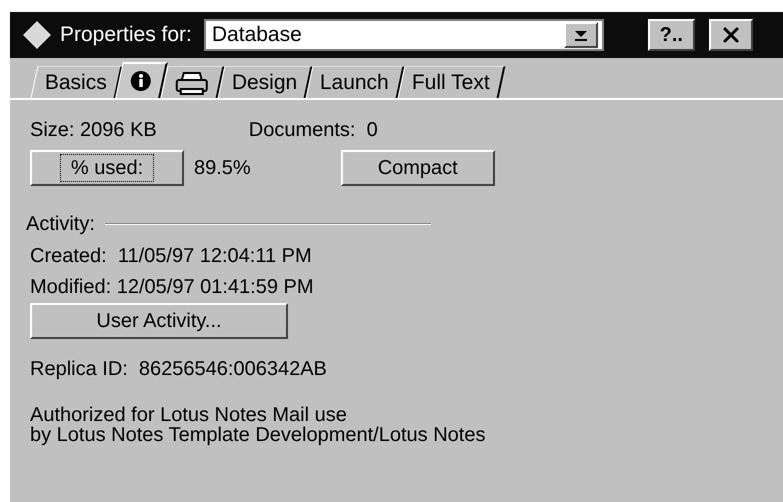 This screenshot has height=502, width=783. Describe the element at coordinates (404, 35) in the screenshot. I see `database-dropdown: Database` at that location.